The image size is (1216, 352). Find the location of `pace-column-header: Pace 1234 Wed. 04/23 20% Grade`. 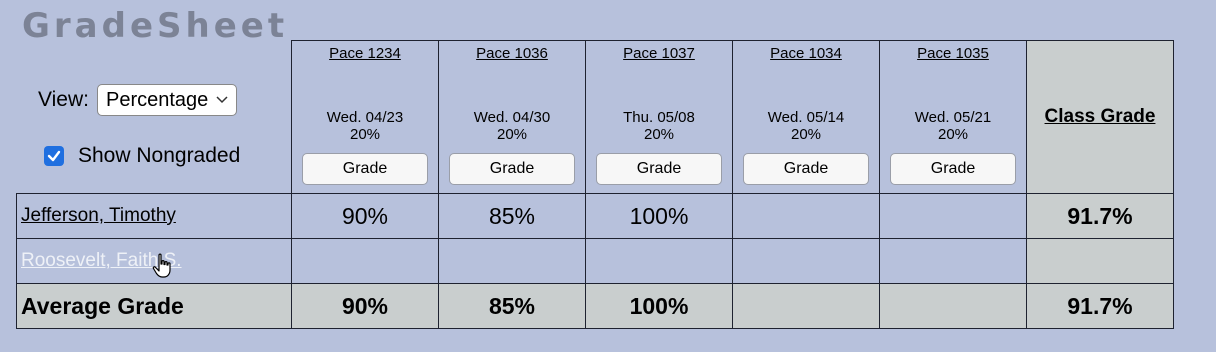

pace-column-header: Pace 1234 Wed. 04/23 20% Grade is located at coordinates (365, 117).